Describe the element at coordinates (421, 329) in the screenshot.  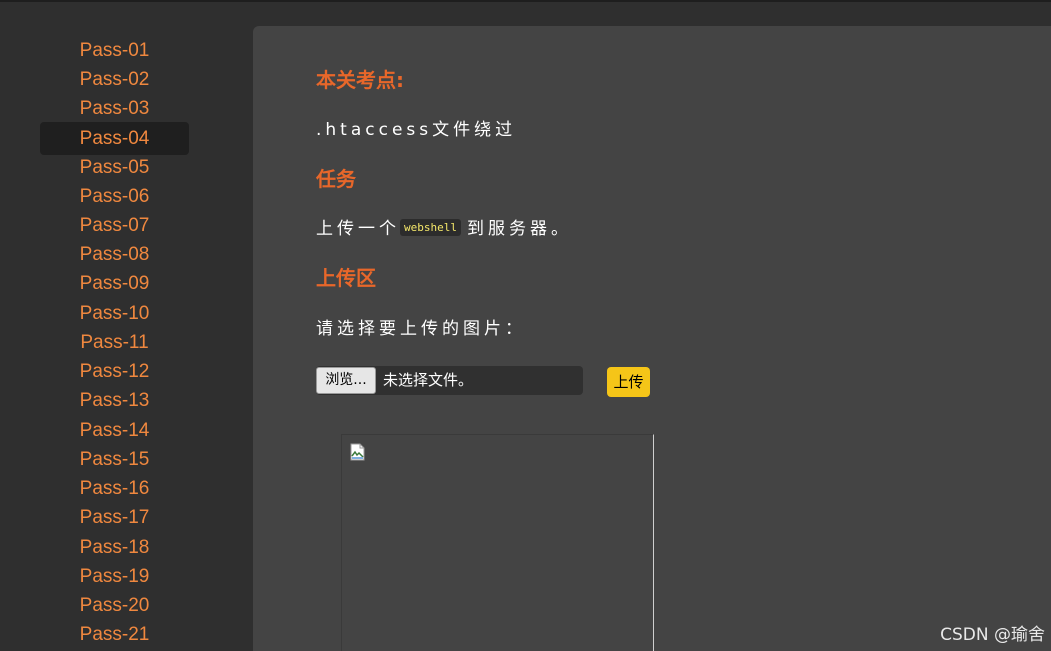
I see `upload-prompt: 请选择要上传的图片：` at that location.